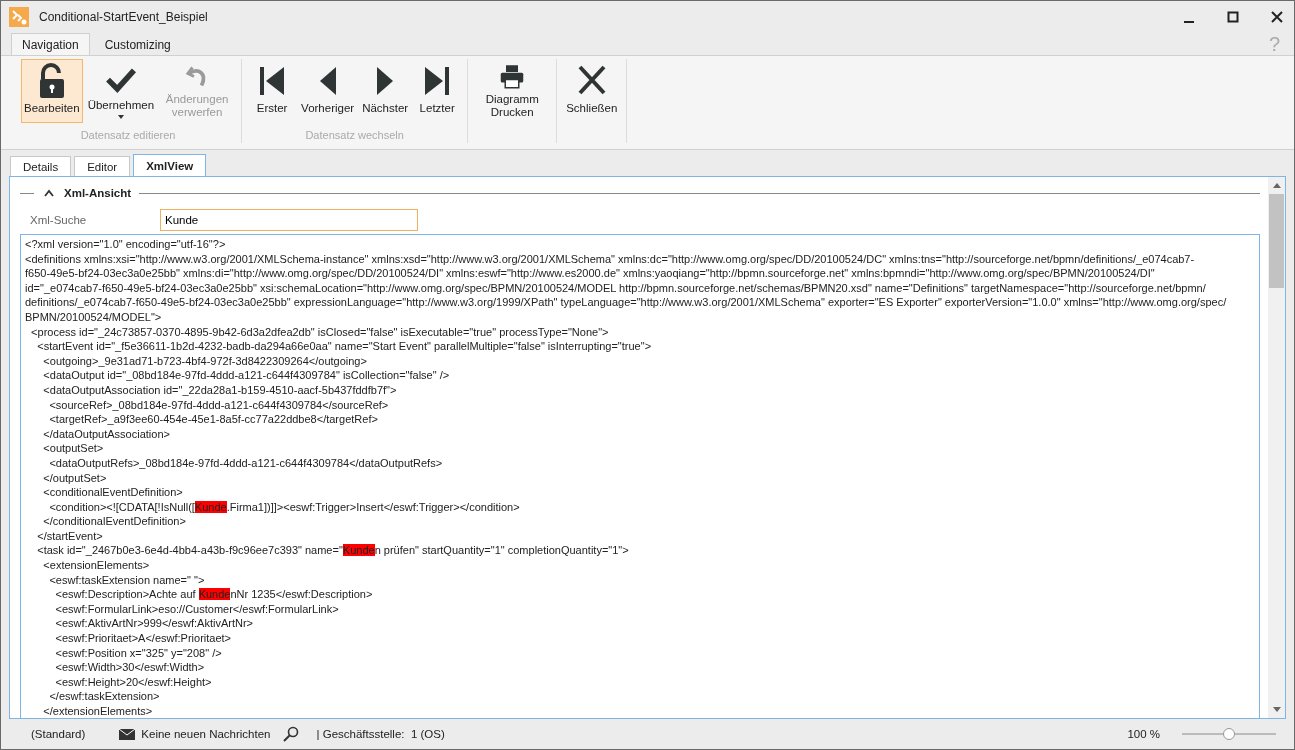 Image resolution: width=1295 pixels, height=750 pixels. What do you see at coordinates (501, 550) in the screenshot?
I see `xml-text: n prüfen" startQuantity="1" completionQuantity="1">` at bounding box center [501, 550].